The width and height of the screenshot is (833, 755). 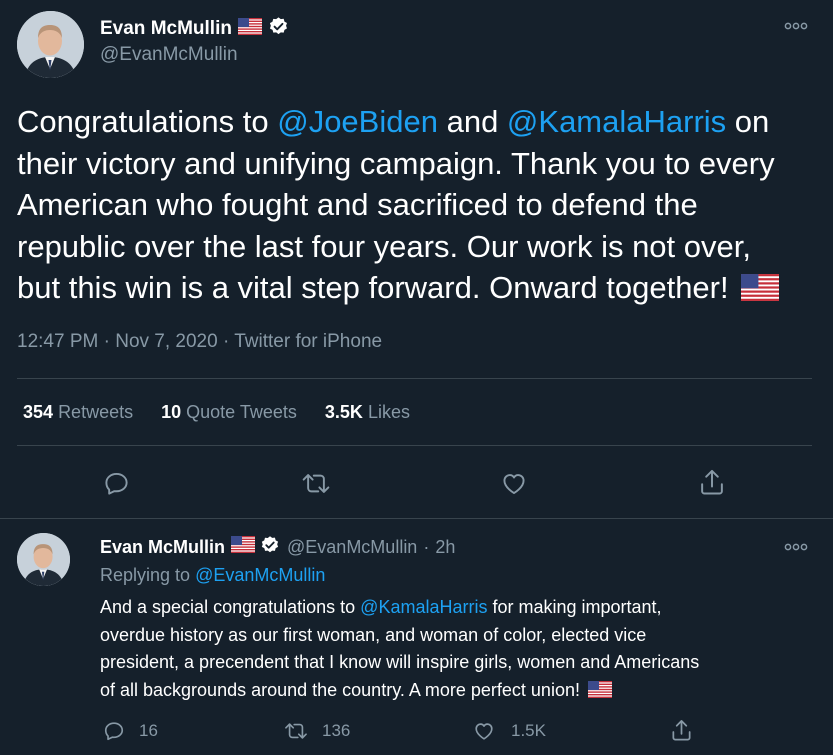 What do you see at coordinates (336, 730) in the screenshot?
I see `retweet-count: 136` at bounding box center [336, 730].